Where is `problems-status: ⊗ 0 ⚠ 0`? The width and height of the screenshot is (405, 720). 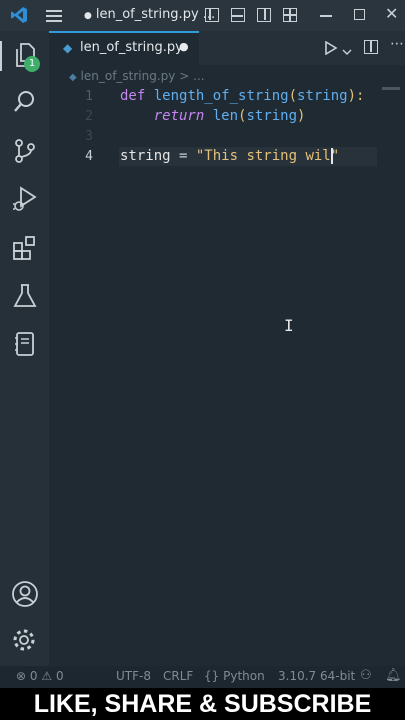
problems-status: ⊗ 0 ⚠ 0 is located at coordinates (40, 676).